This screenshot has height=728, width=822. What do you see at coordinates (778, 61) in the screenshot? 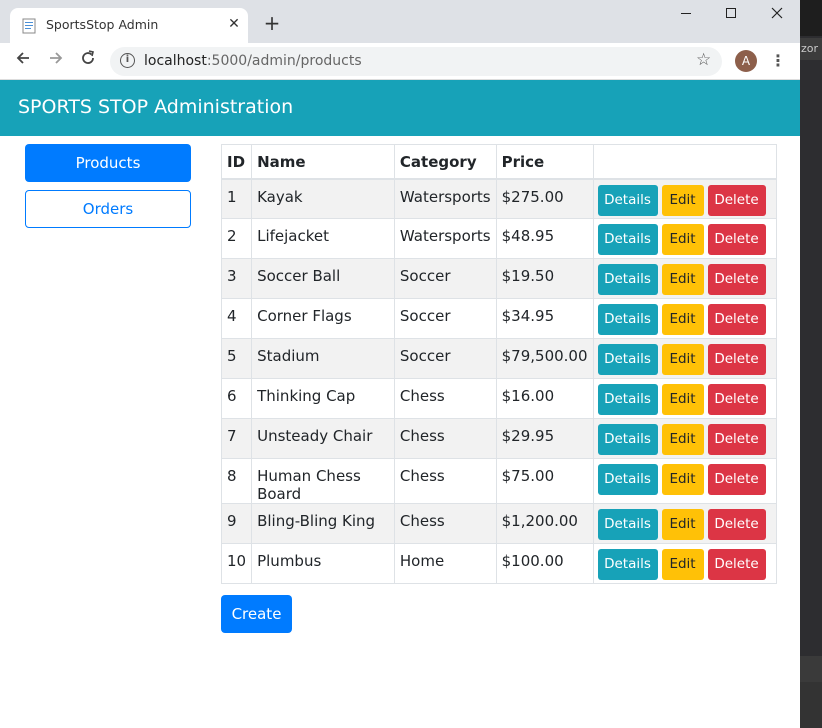
I see `menu-icon: ⋮` at bounding box center [778, 61].